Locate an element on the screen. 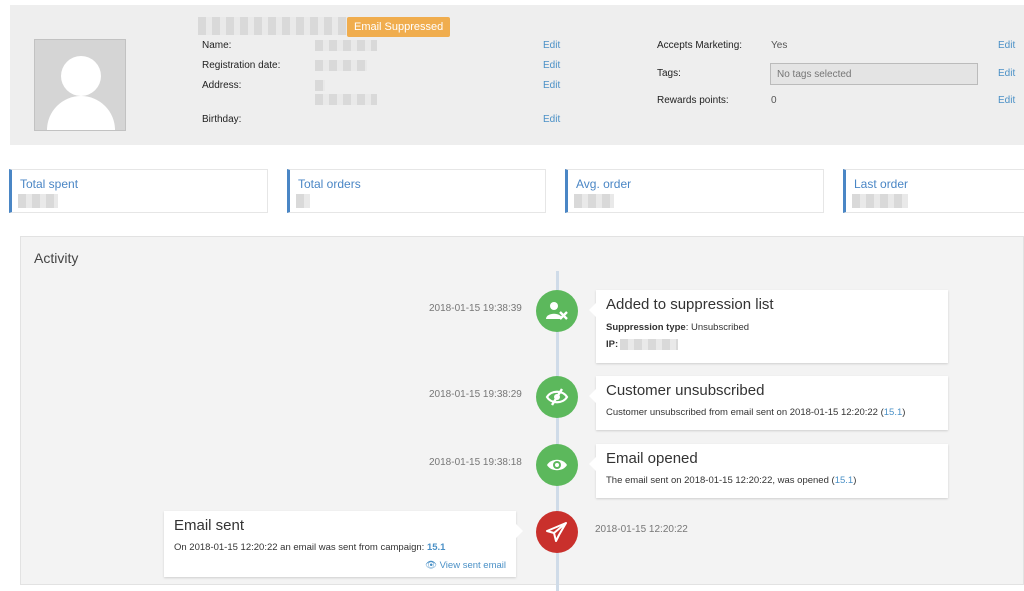  view-sent-email-link: 👁 View sent email is located at coordinates (465, 565).